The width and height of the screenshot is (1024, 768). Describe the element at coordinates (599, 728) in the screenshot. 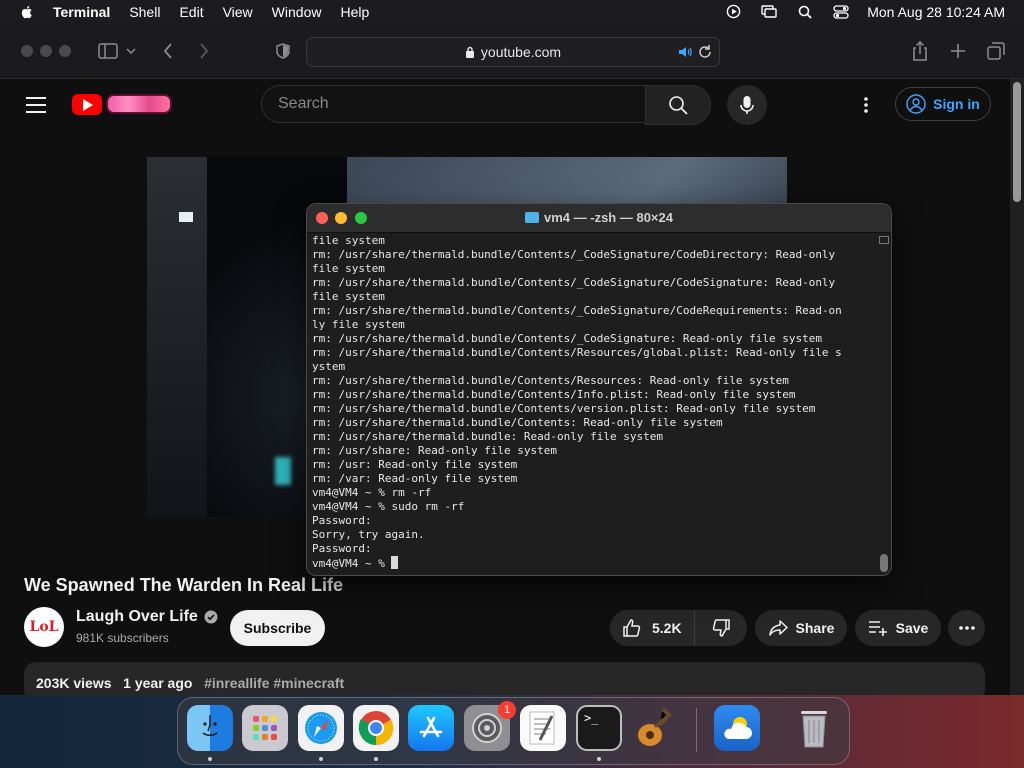

I see `terminal-icon: >_` at that location.